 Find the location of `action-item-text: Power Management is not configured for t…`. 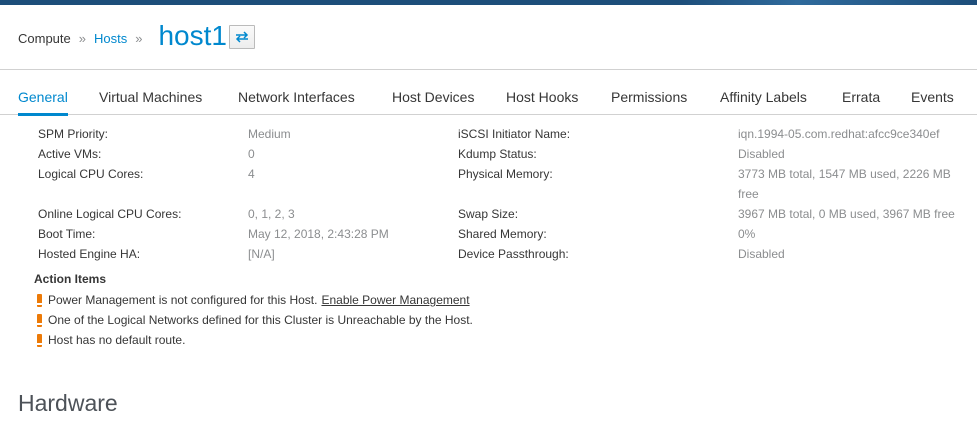

action-item-text: Power Management is not configured for t… is located at coordinates (183, 300).